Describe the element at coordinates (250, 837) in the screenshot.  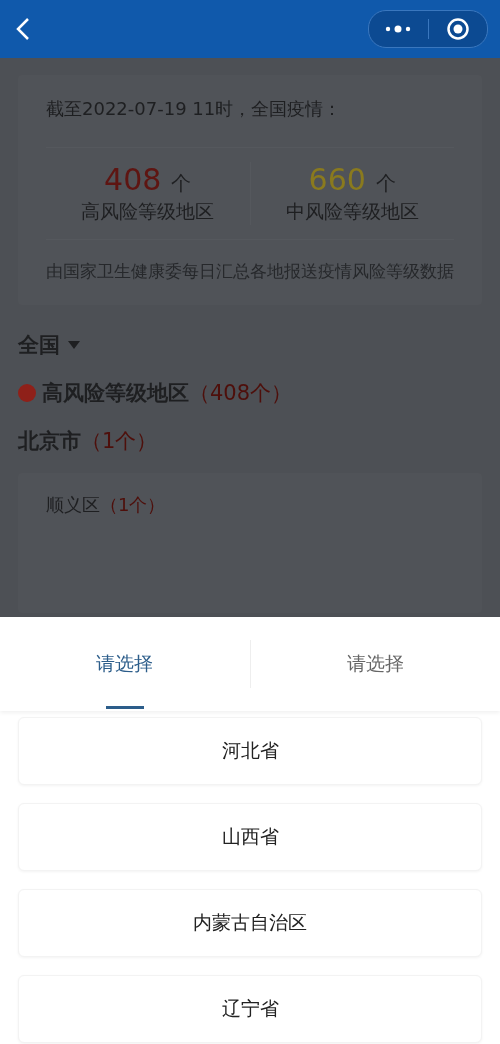
I see `province-option: 山西省` at that location.